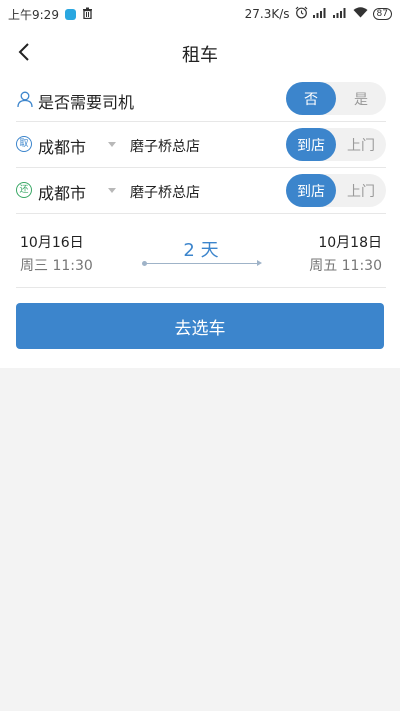 This screenshot has width=400, height=711. Describe the element at coordinates (301, 14) in the screenshot. I see `alarm-icon` at that location.